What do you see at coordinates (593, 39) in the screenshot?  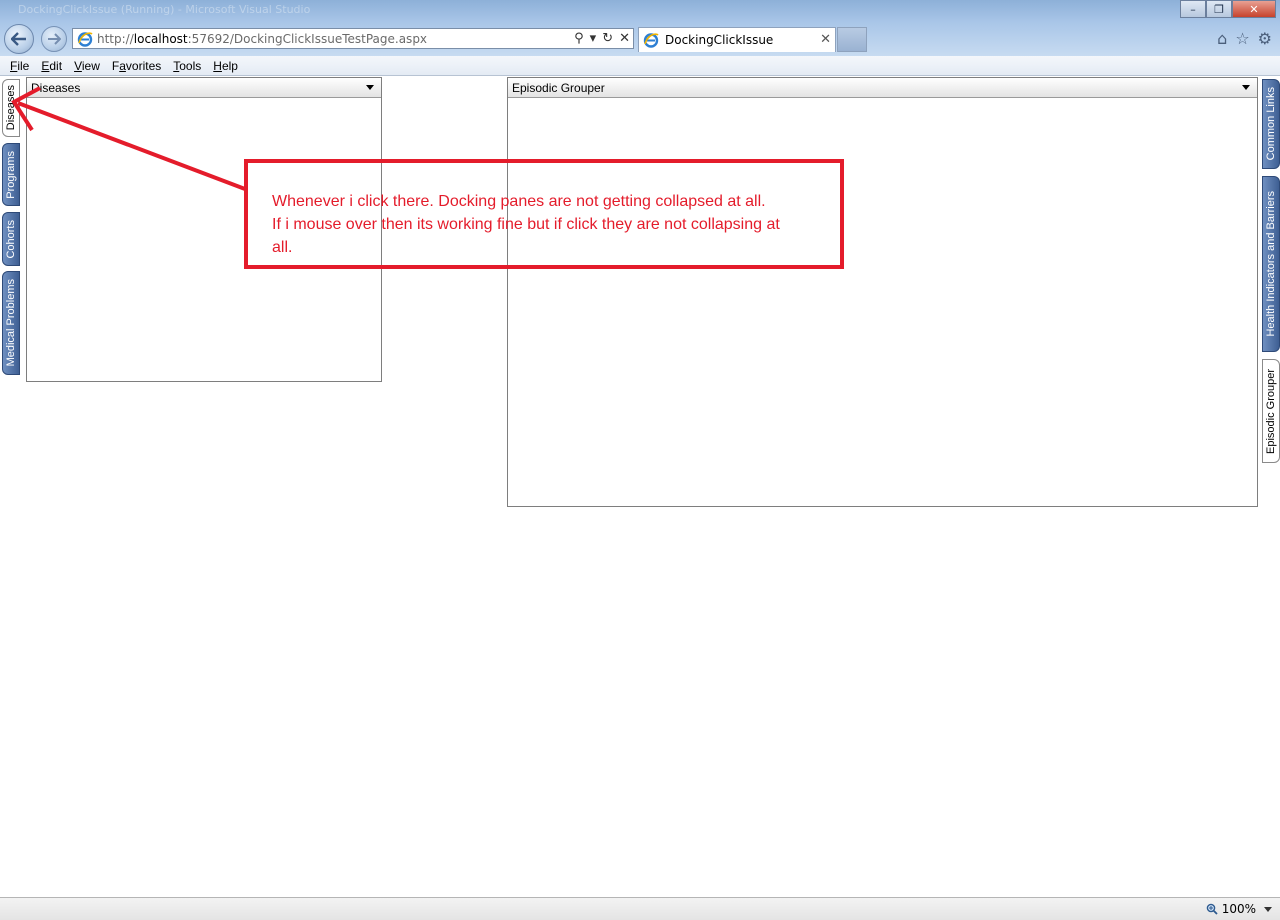 I see `chevron-down-icon: ▾` at bounding box center [593, 39].